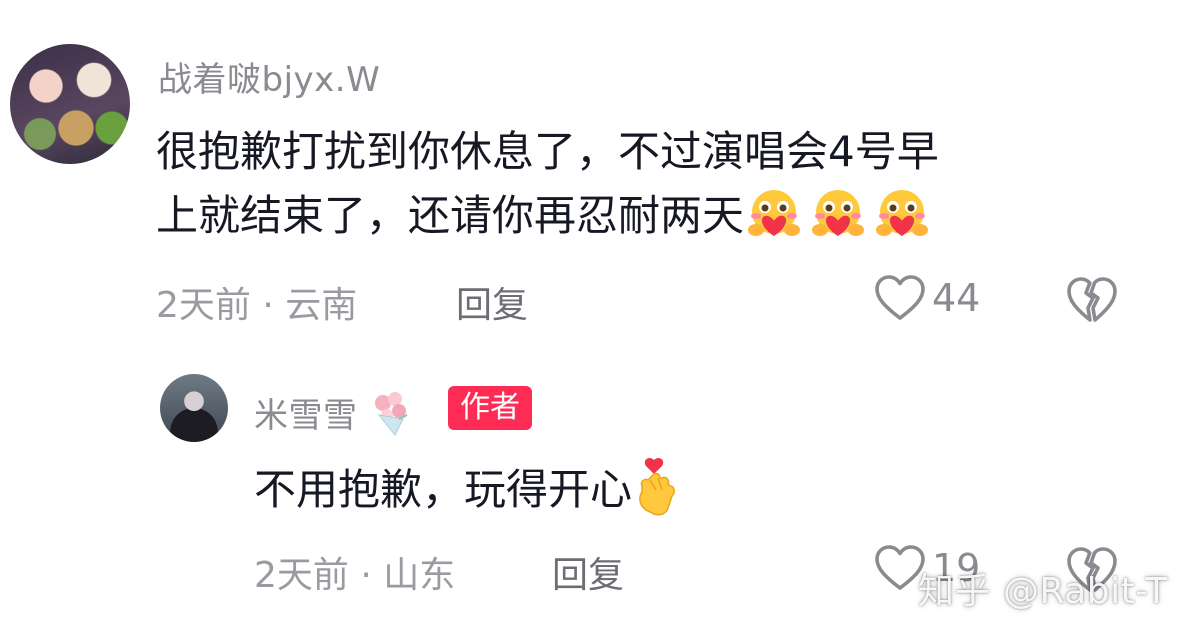 This screenshot has width=1180, height=633. I want to click on finger-heart-icon, so click(656, 486).